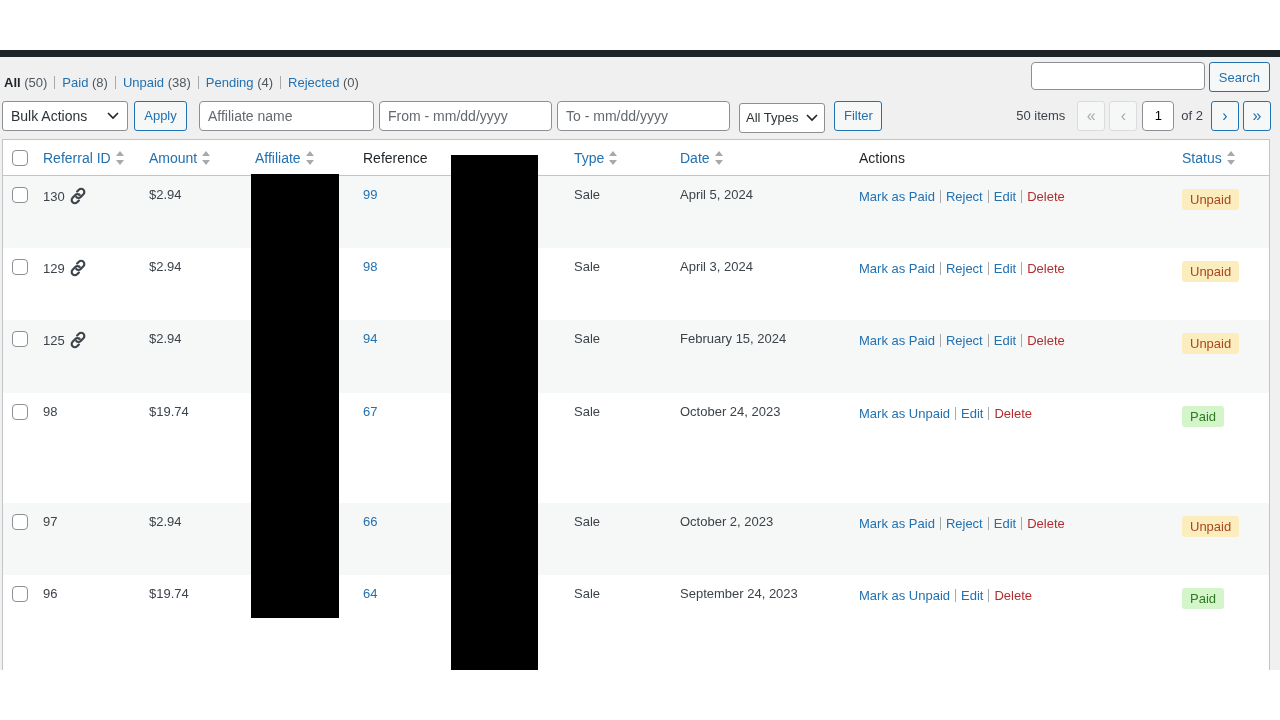 The image size is (1280, 720). What do you see at coordinates (858, 115) in the screenshot?
I see `filter-button: Filter` at bounding box center [858, 115].